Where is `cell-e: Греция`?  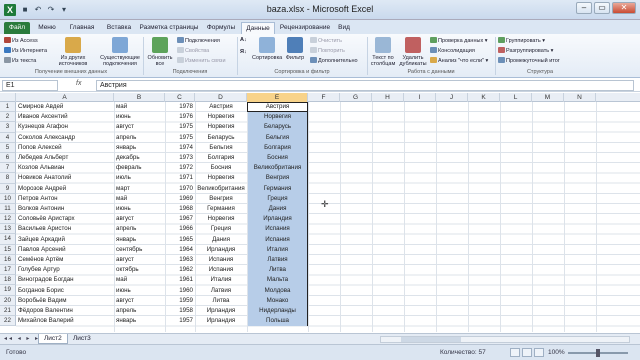
cell-e: Греция is located at coordinates (277, 199).